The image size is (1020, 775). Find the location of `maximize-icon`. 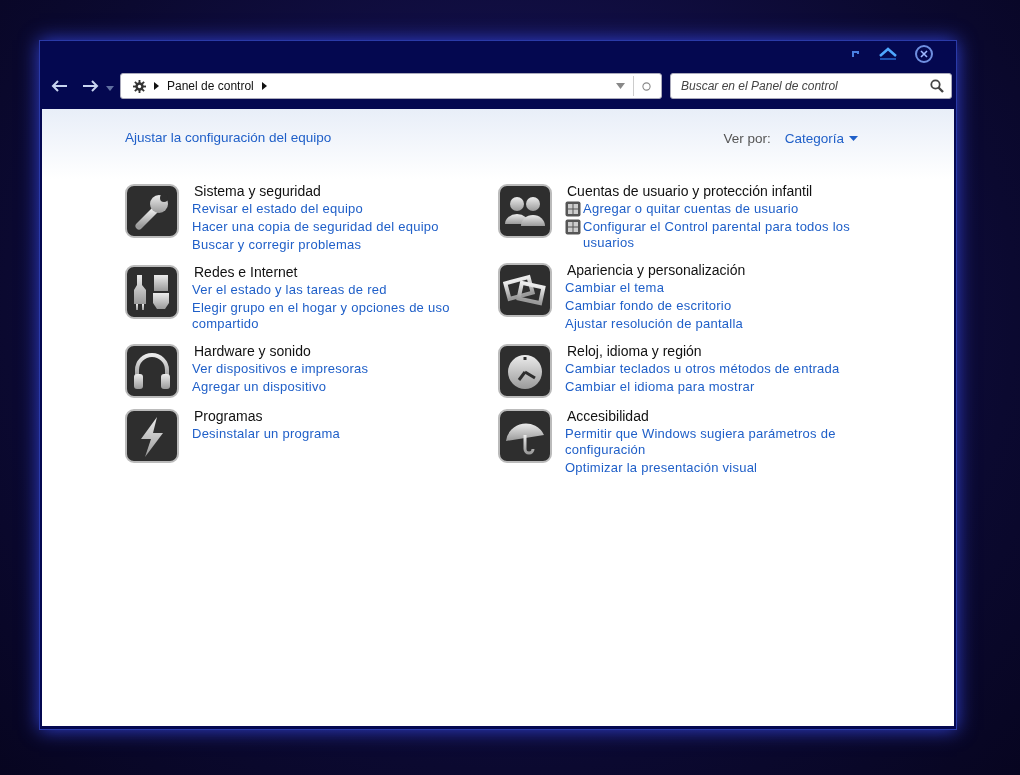

maximize-icon is located at coordinates (888, 54).